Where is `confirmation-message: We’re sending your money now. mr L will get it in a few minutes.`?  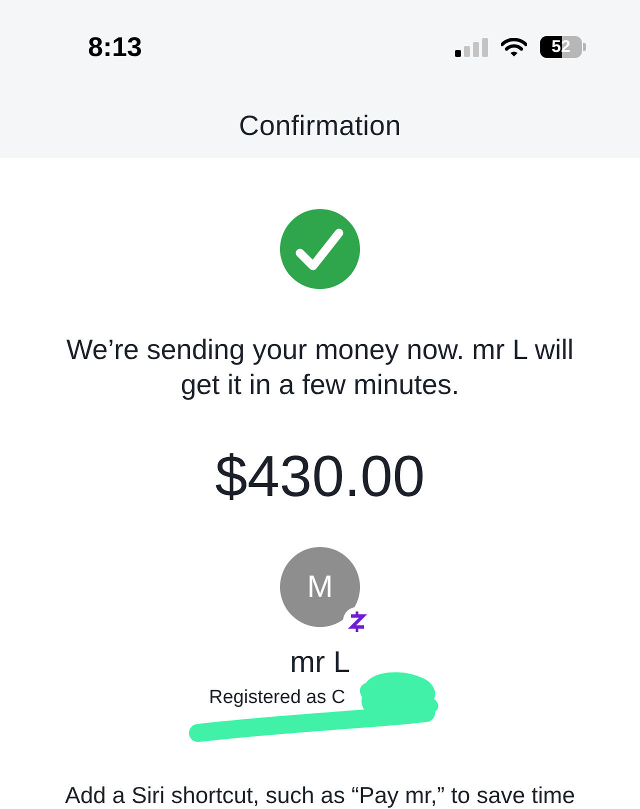
confirmation-message: We’re sending your money now. mr L will get it in a few minutes. is located at coordinates (320, 367).